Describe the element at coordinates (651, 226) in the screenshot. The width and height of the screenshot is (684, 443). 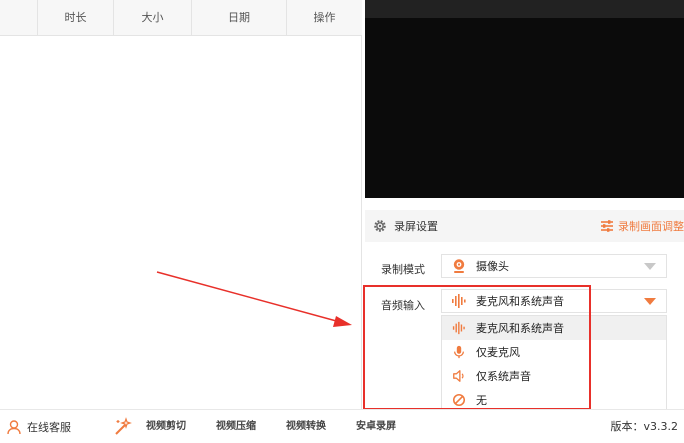
I see `adjust-recording-area-label: 录制画面调整` at that location.